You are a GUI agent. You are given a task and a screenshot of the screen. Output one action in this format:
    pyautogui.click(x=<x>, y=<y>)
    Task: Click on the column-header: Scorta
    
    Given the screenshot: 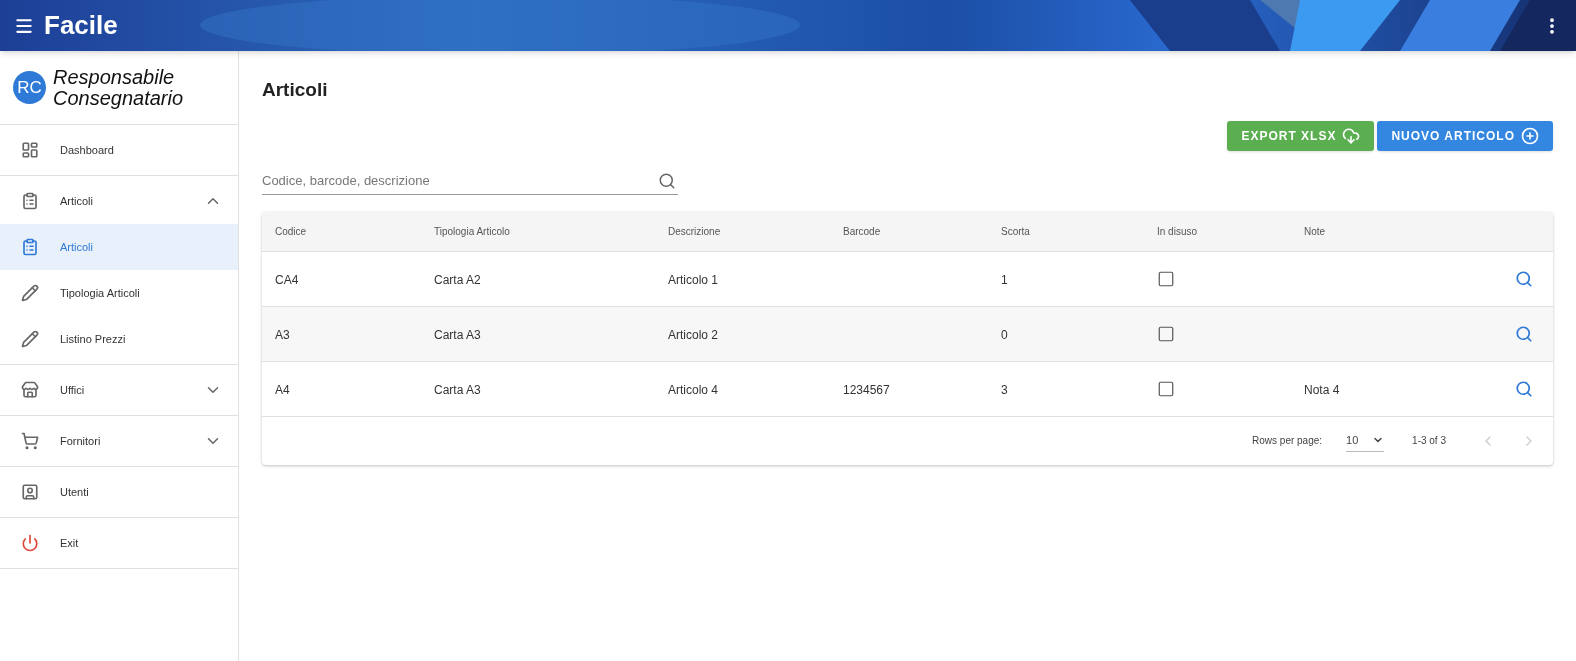 What is the action you would take?
    pyautogui.click(x=1015, y=231)
    